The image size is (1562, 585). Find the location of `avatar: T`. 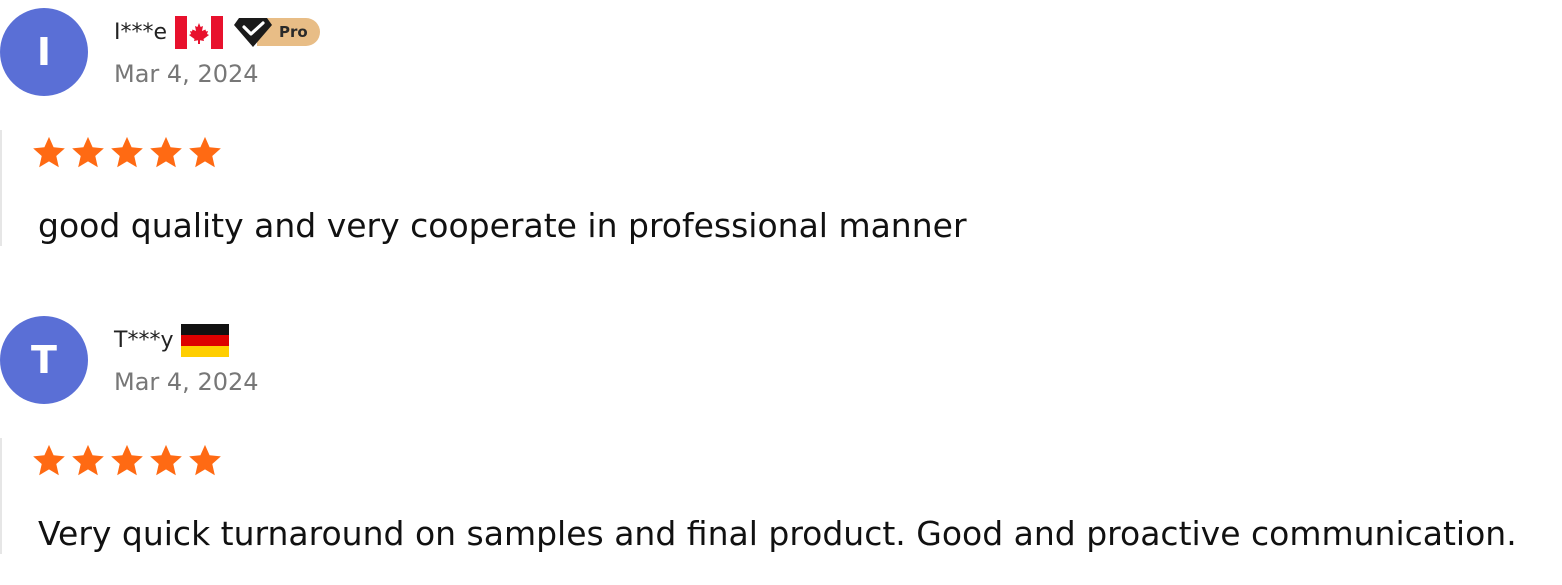

avatar: T is located at coordinates (44, 360).